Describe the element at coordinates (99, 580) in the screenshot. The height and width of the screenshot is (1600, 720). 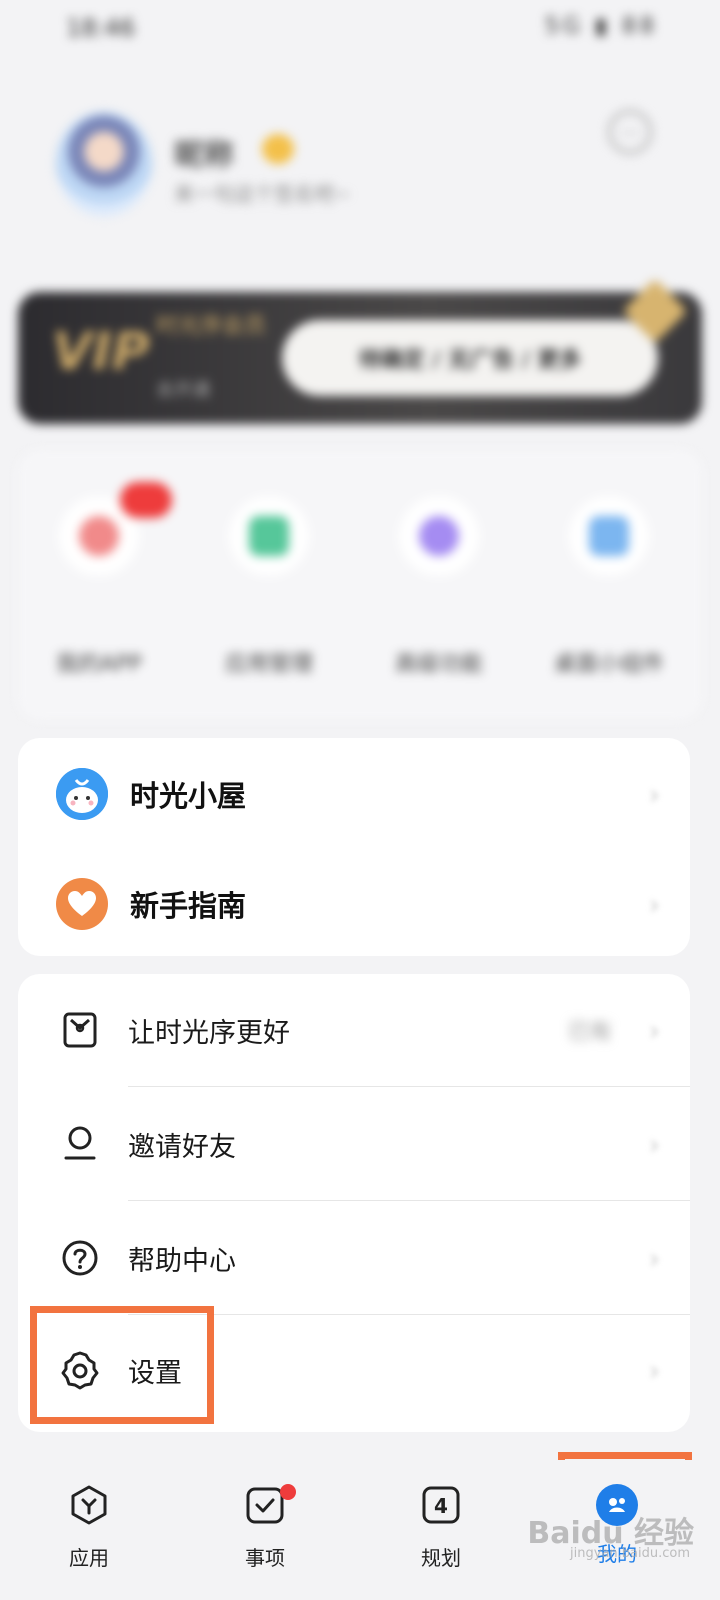
I see `tool-my-app: 我的APP` at that location.